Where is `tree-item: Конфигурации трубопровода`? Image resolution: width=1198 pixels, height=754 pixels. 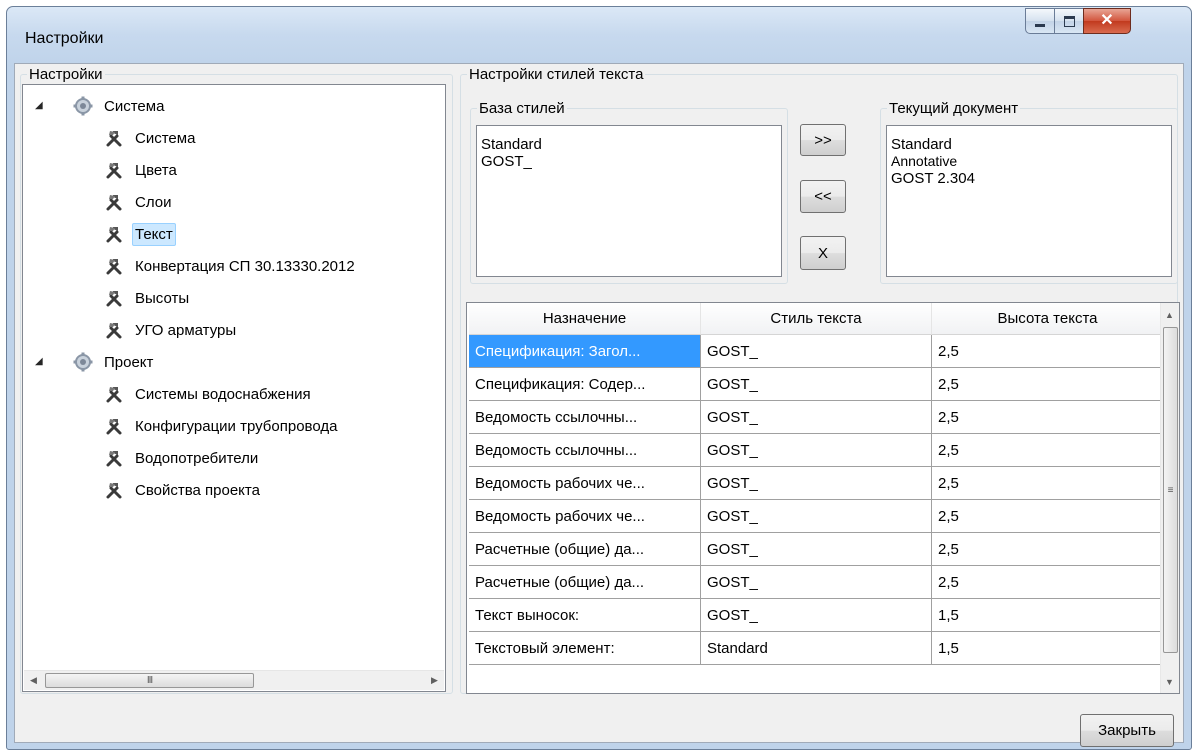
tree-item: Конфигурации трубопровода is located at coordinates (222, 426).